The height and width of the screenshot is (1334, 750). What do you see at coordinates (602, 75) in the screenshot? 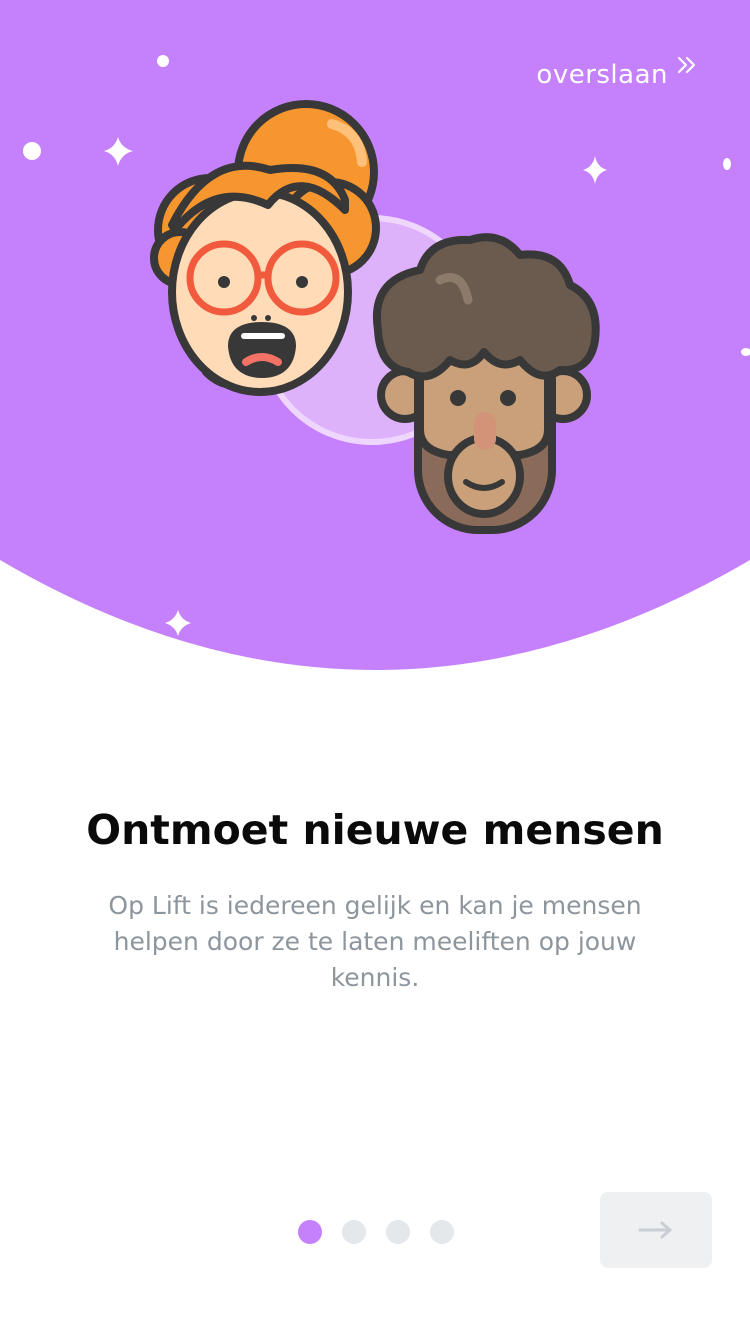
I see `skip-label: overslaan` at bounding box center [602, 75].